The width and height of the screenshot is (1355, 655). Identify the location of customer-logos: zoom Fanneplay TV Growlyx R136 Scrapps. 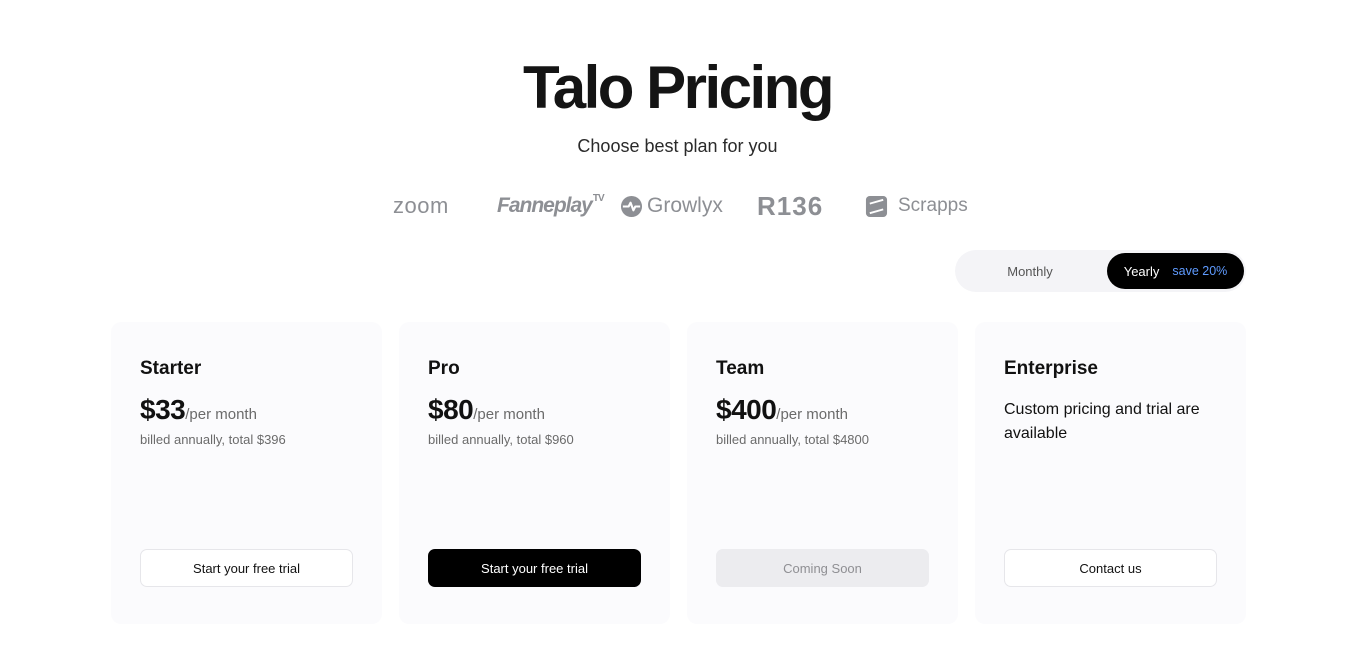
(677, 206).